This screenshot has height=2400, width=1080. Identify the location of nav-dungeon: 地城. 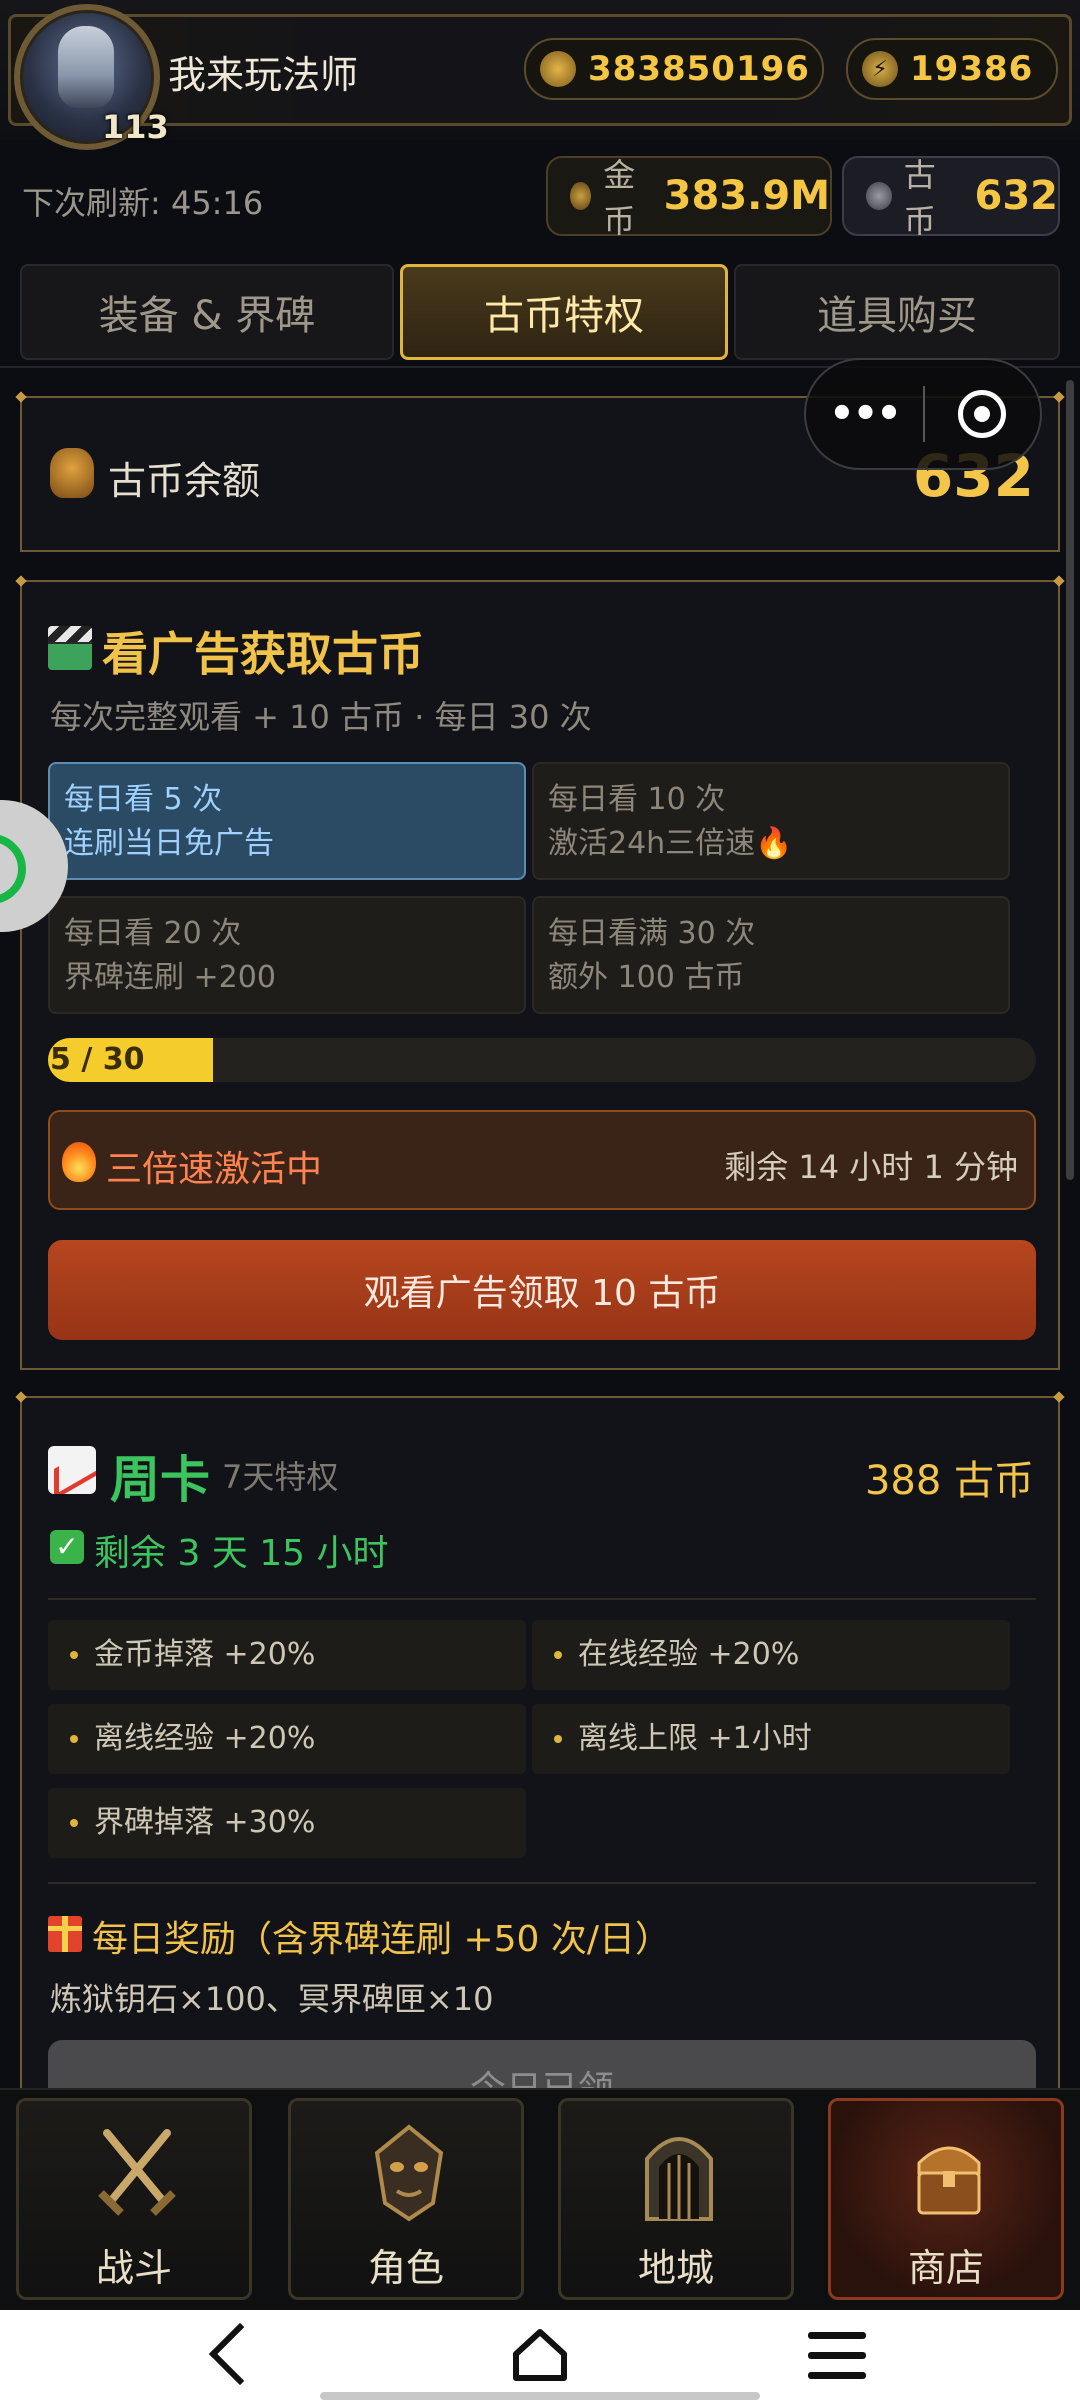
(676, 2199).